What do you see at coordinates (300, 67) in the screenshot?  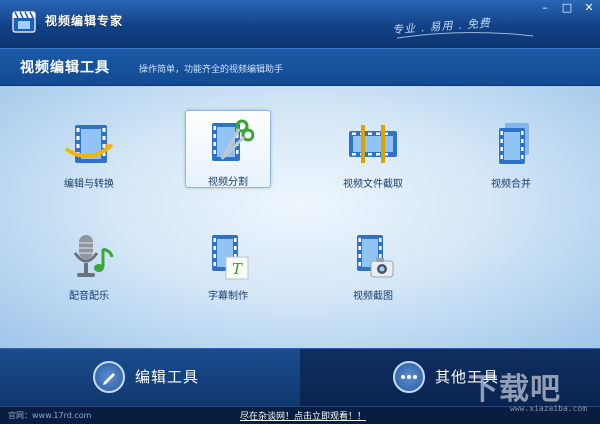 I see `section-header: 视频编辑工具 操作简单，功能齐全的视频编辑助手` at bounding box center [300, 67].